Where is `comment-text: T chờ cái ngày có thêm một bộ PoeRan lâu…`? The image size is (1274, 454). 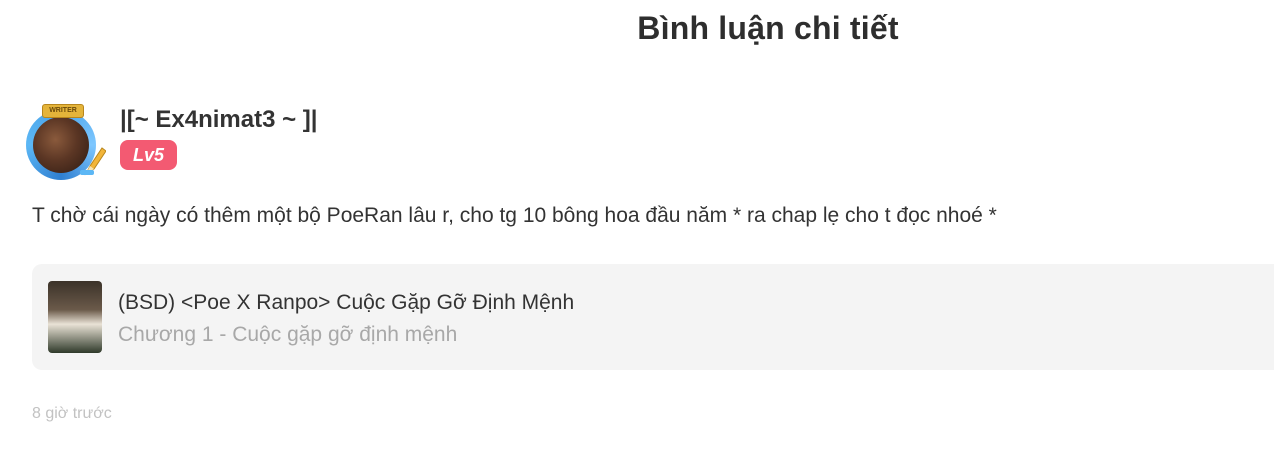
comment-text: T chờ cái ngày có thêm một bộ PoeRan lâu… is located at coordinates (514, 215).